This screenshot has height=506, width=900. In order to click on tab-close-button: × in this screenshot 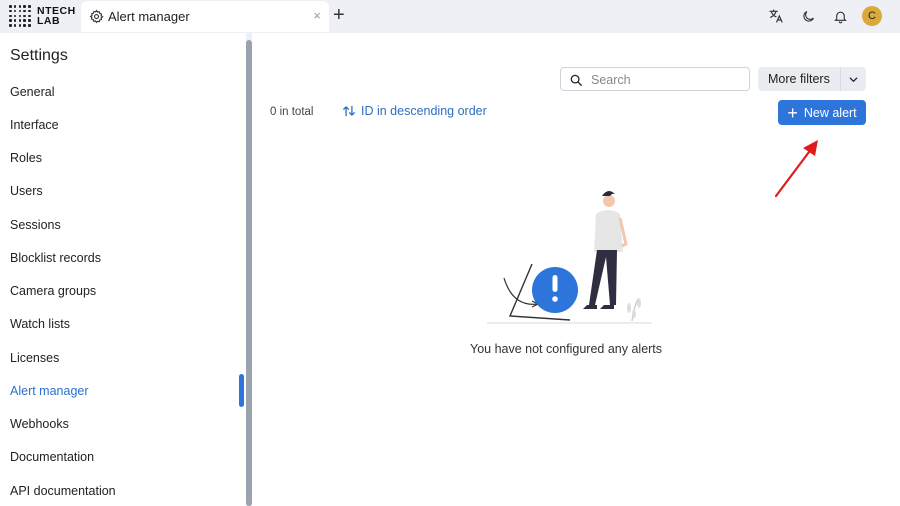, I will do `click(317, 15)`.